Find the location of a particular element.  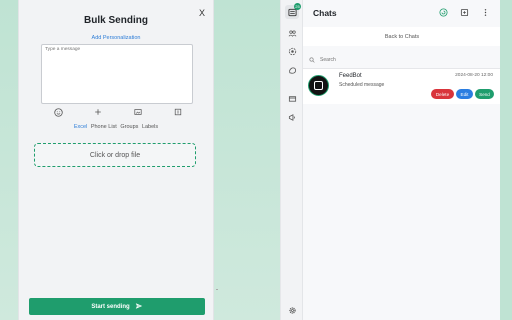

edit-button: Edit is located at coordinates (464, 94).